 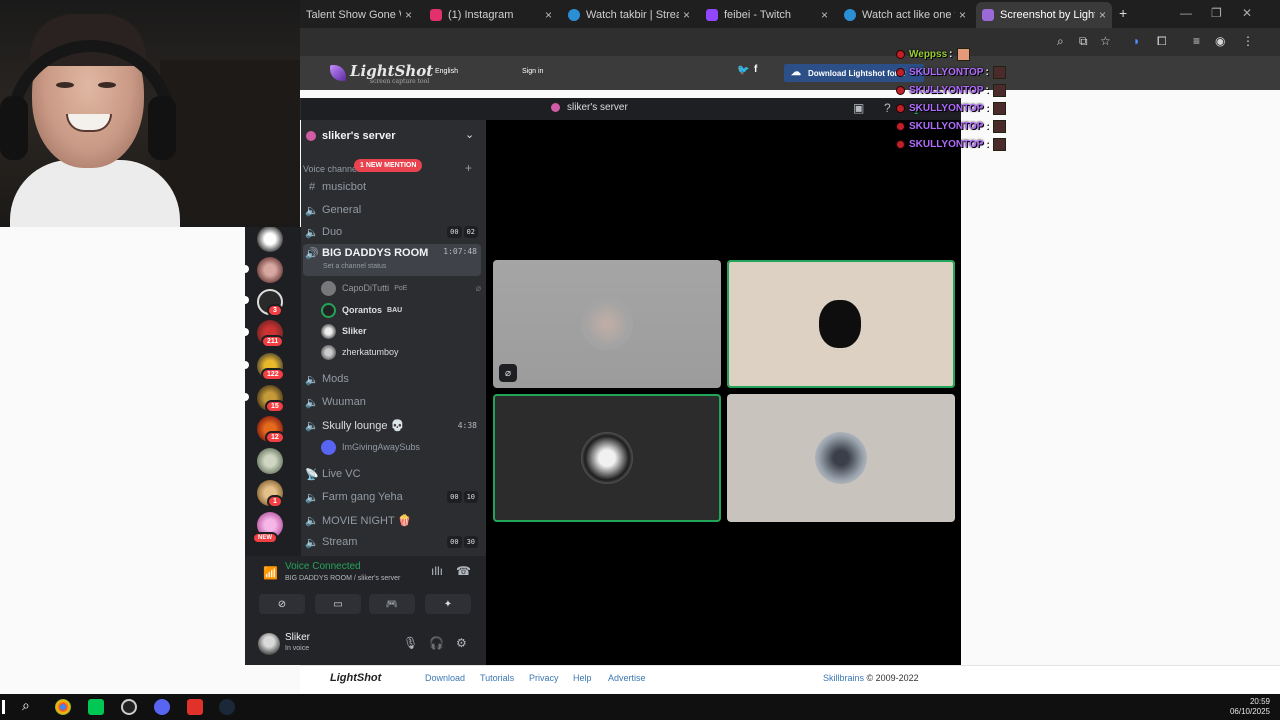 I want to click on voice-user: zherkatumboy, so click(x=401, y=352).